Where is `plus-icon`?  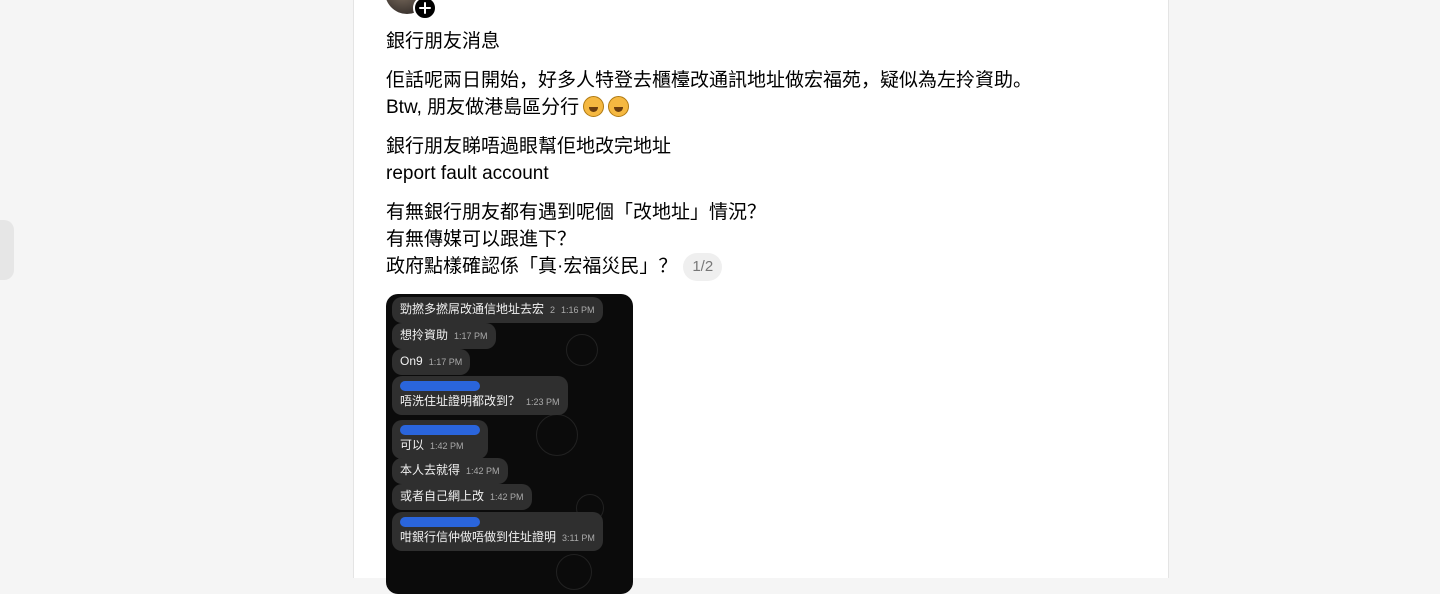
plus-icon is located at coordinates (425, 8).